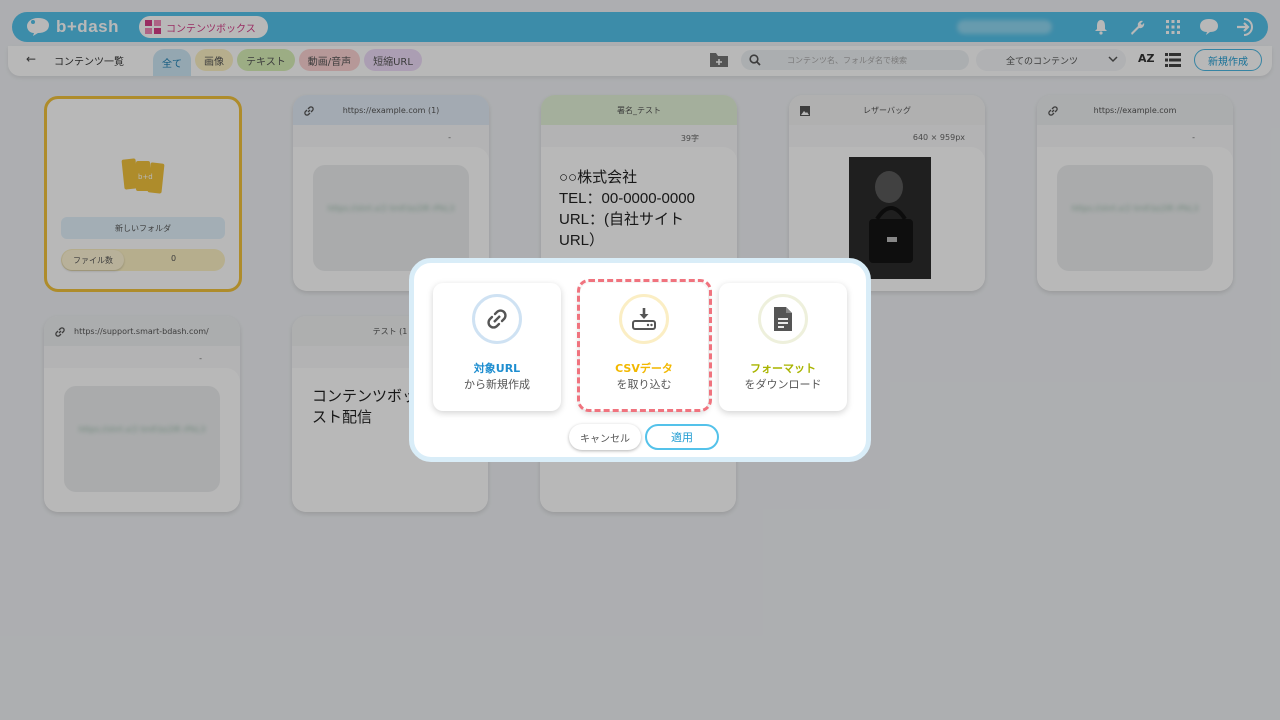  What do you see at coordinates (644, 345) in the screenshot?
I see `highlight-dashed-frame` at bounding box center [644, 345].